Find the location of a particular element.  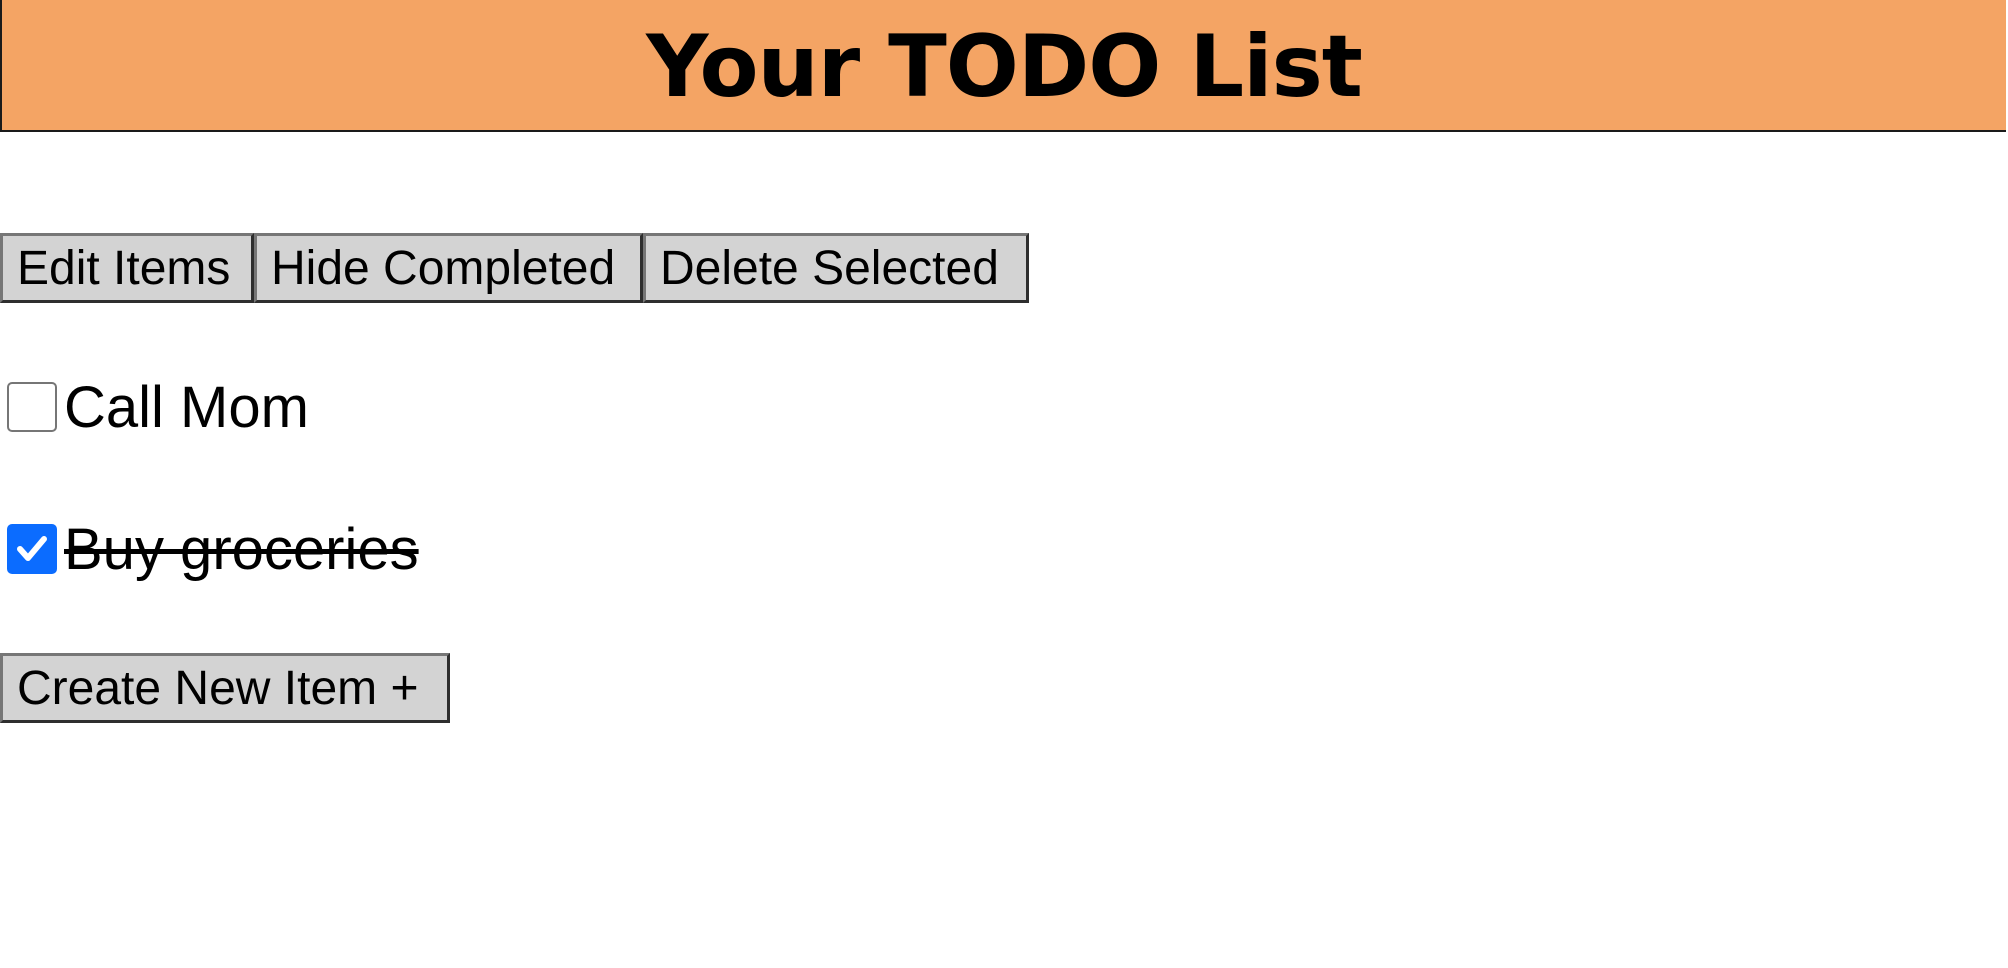

todo-item-call-mom: Call Mom is located at coordinates (158, 407).